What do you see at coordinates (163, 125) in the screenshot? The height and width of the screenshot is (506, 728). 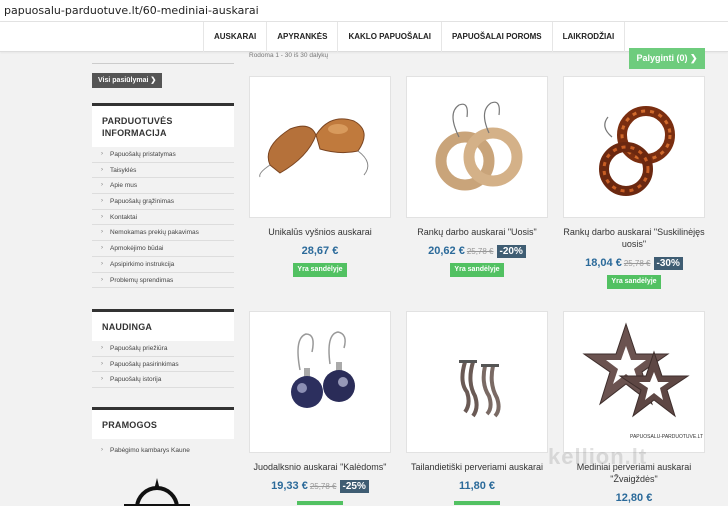 I see `info-title: PARDUOTUVĖS INFORMACIJA` at bounding box center [163, 125].